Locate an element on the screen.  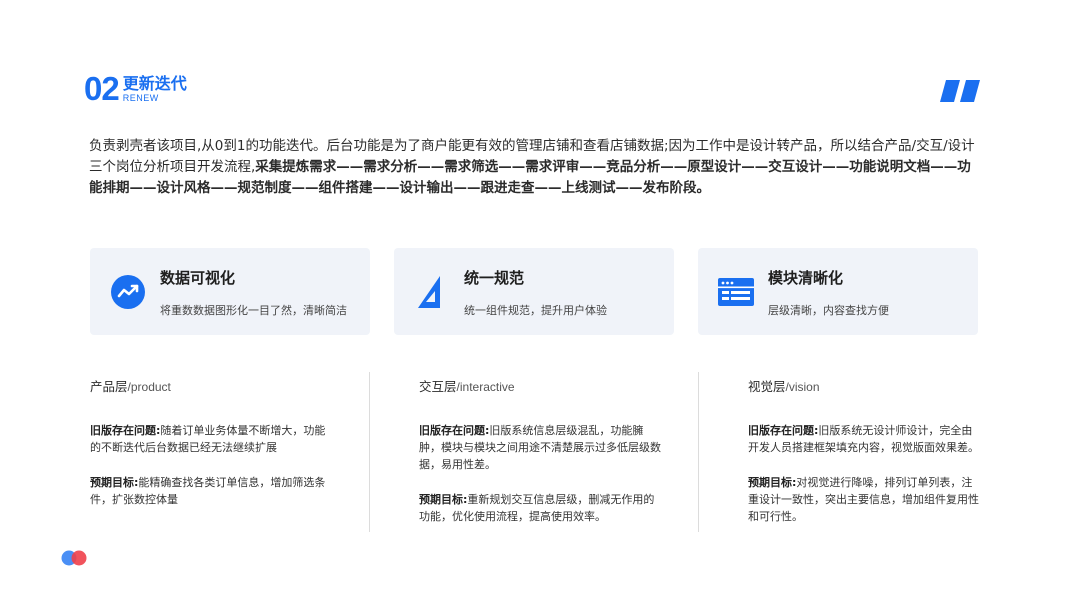
column-heading: 视觉层/vision is located at coordinates (864, 386).